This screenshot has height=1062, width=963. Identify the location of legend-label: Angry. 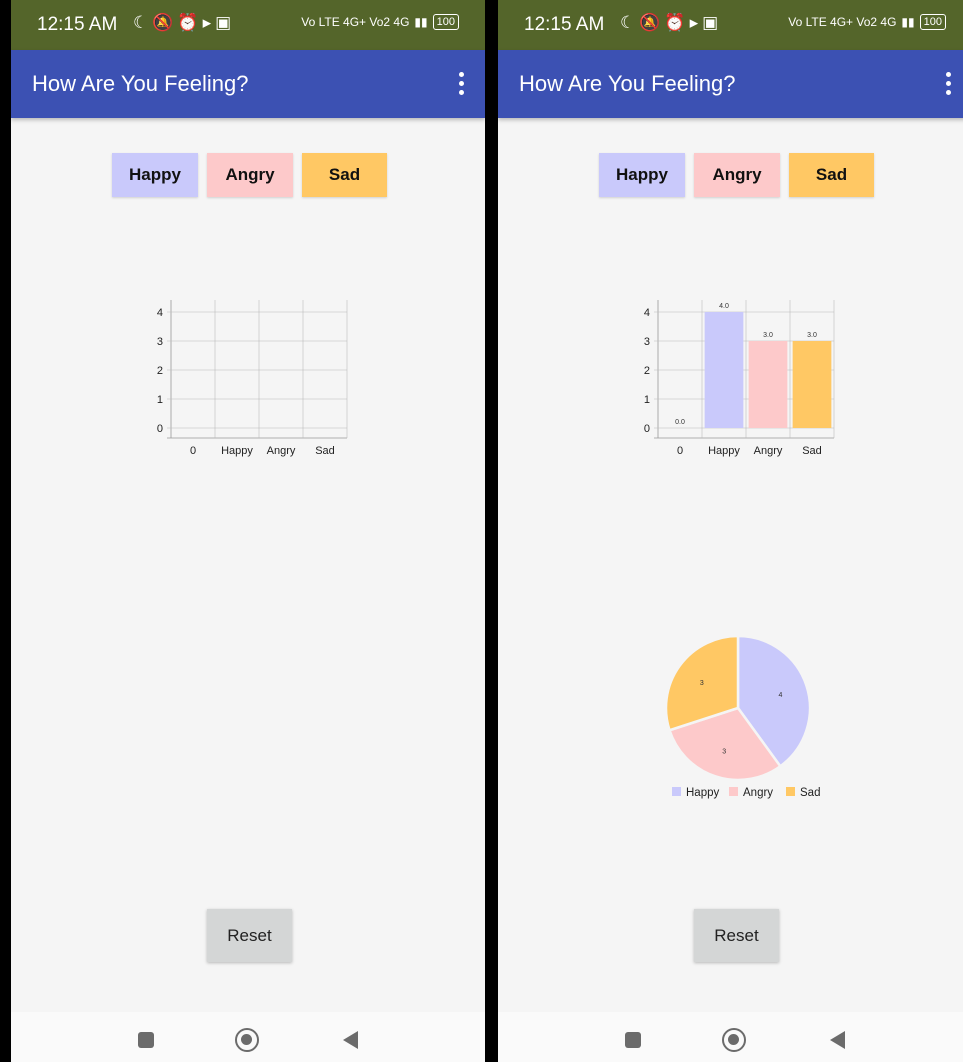
(758, 793).